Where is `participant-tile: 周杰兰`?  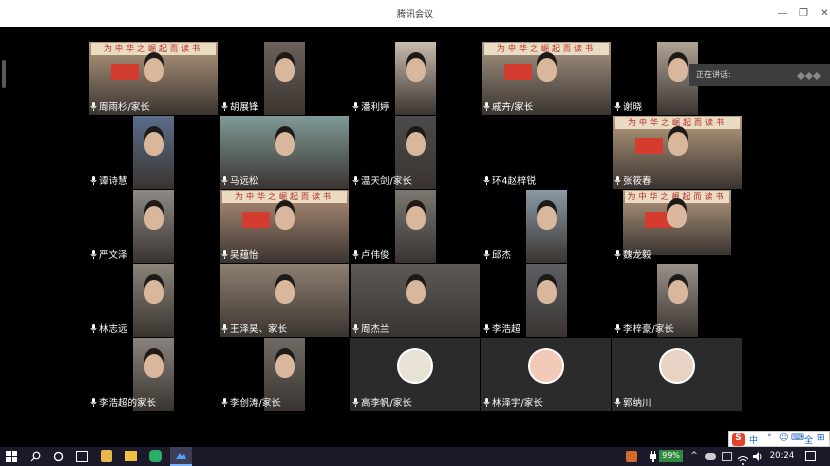
participant-tile: 周杰兰 is located at coordinates (415, 300).